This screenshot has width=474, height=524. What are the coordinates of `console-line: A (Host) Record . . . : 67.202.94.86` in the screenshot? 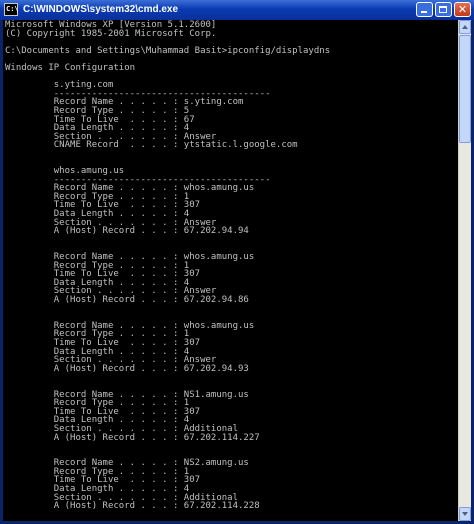 It's located at (127, 300).